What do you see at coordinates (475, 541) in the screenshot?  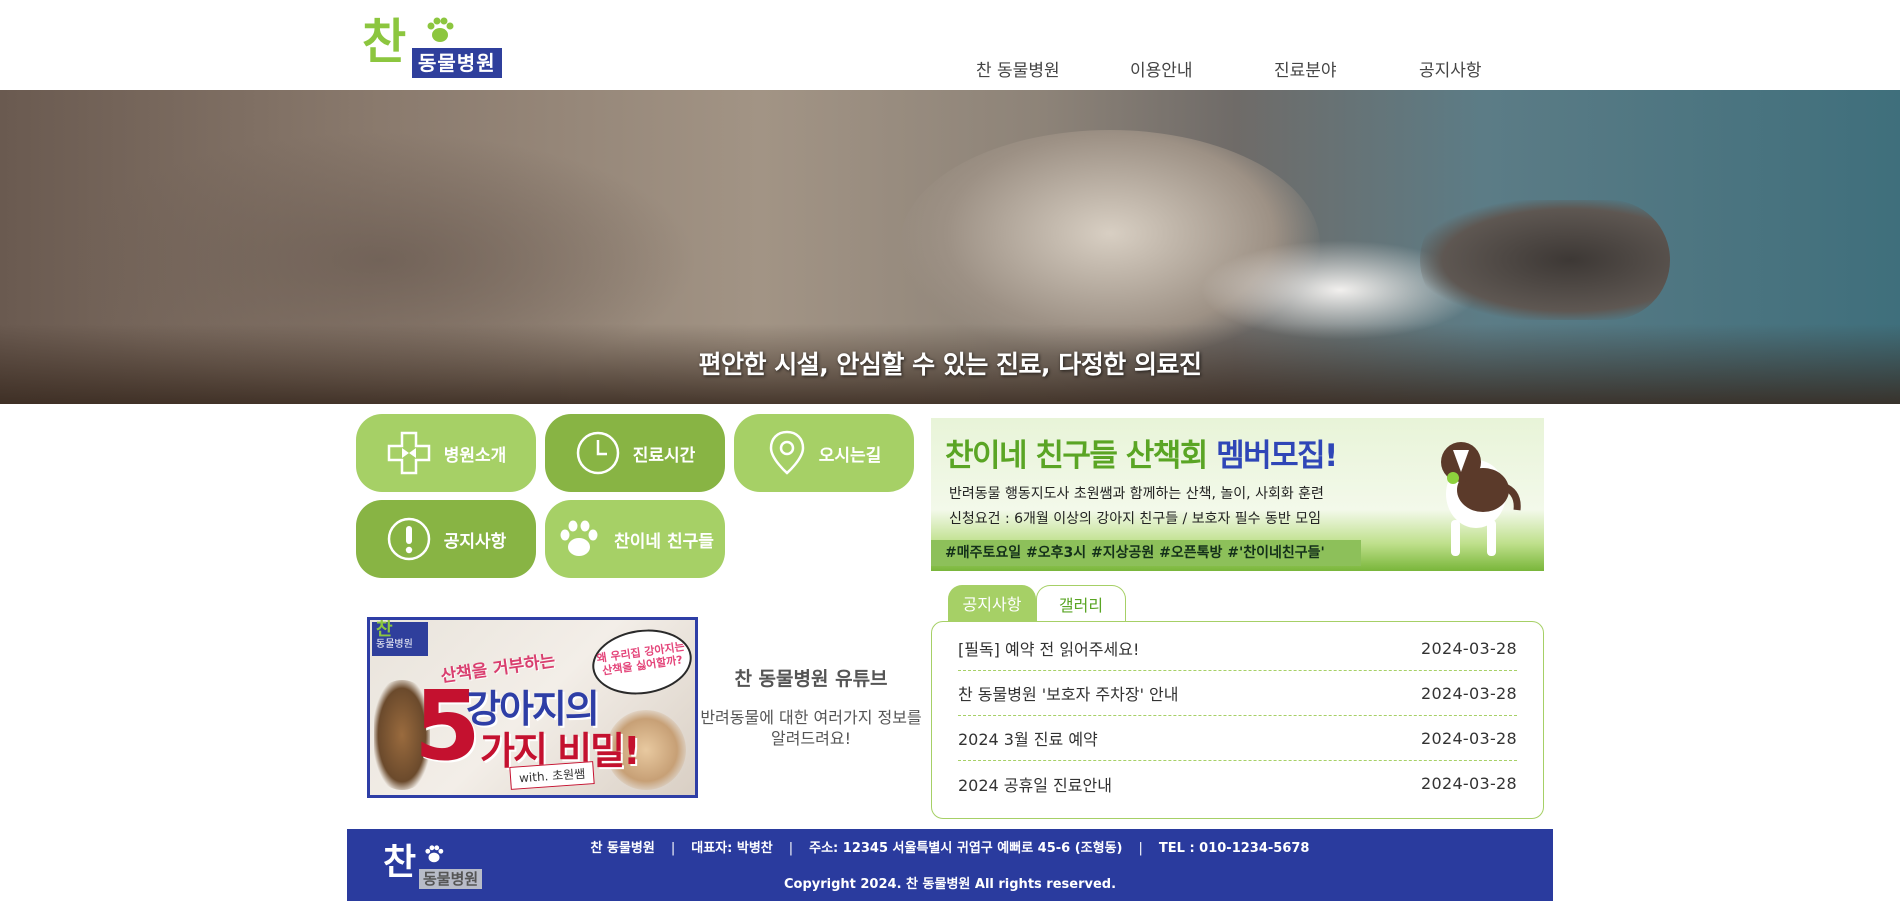 I see `quick-button-notices-label: 공지사항` at bounding box center [475, 541].